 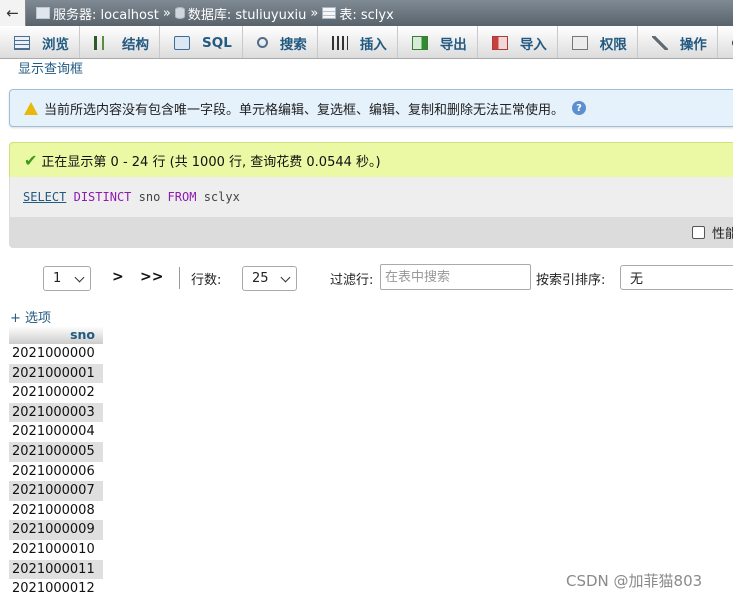 What do you see at coordinates (371, 232) in the screenshot?
I see `query-options-bar: 性能` at bounding box center [371, 232].